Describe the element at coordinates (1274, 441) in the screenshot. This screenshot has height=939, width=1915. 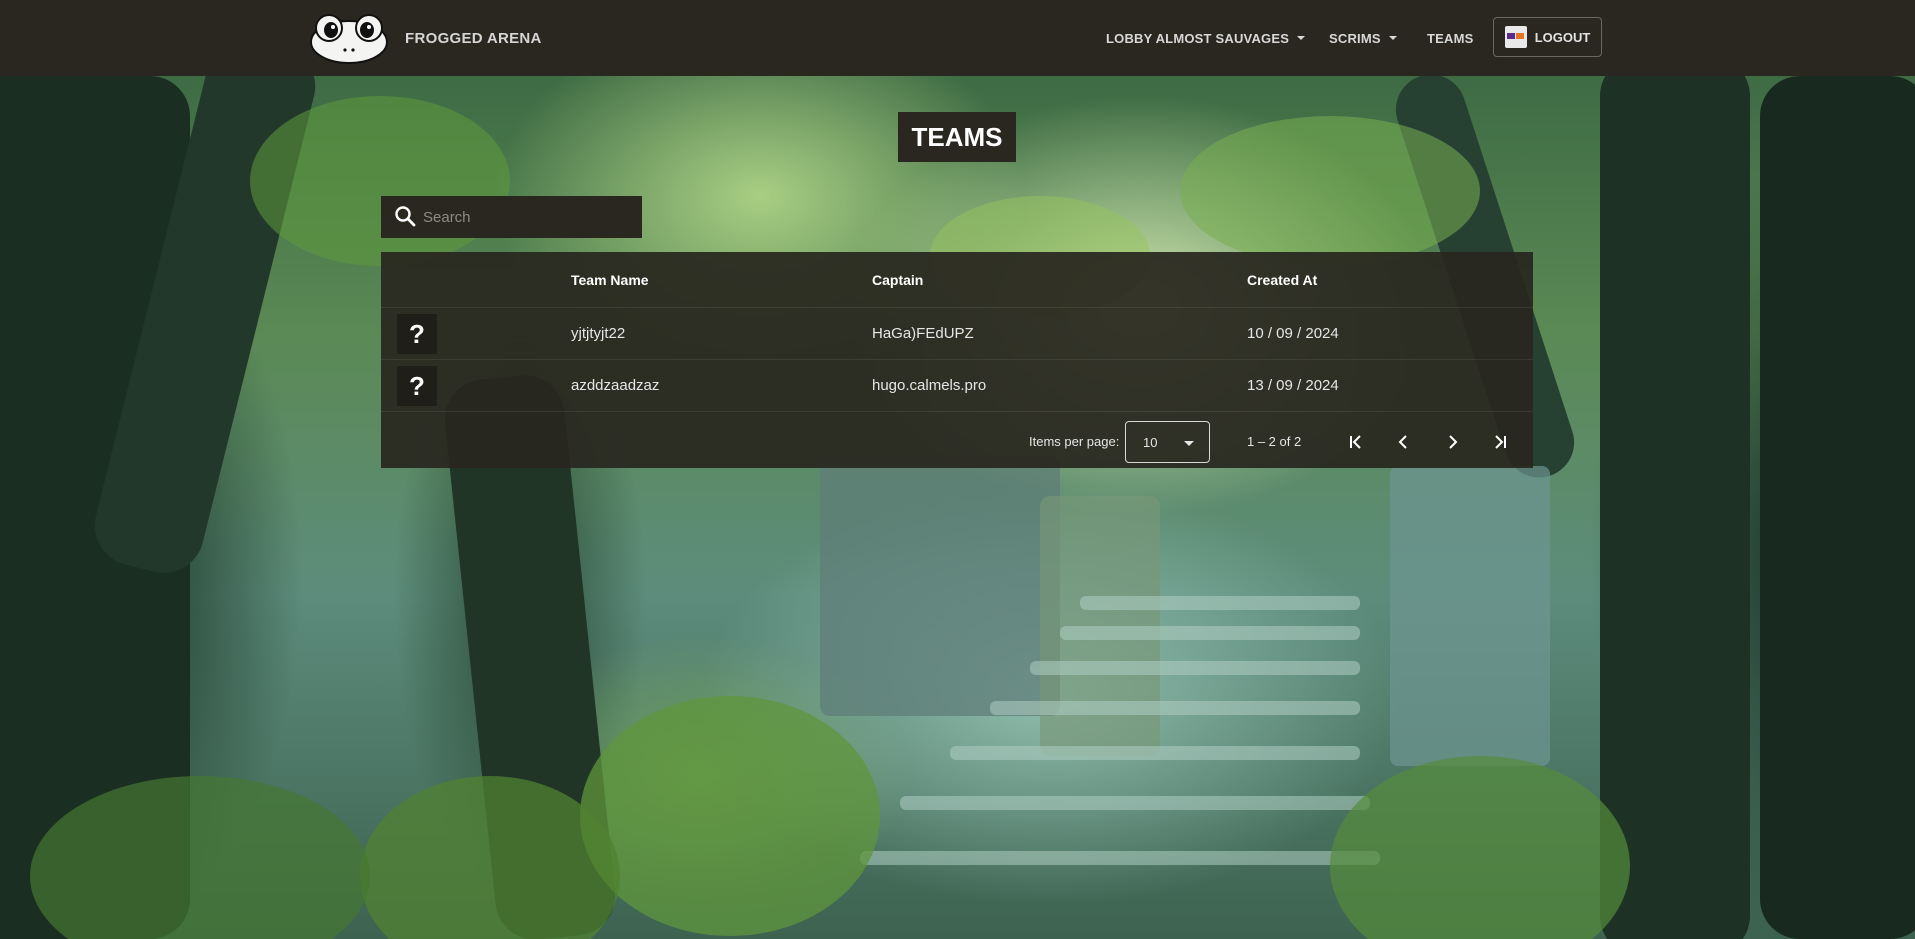
I see `page-range-label: 1 – 2 of 2` at that location.